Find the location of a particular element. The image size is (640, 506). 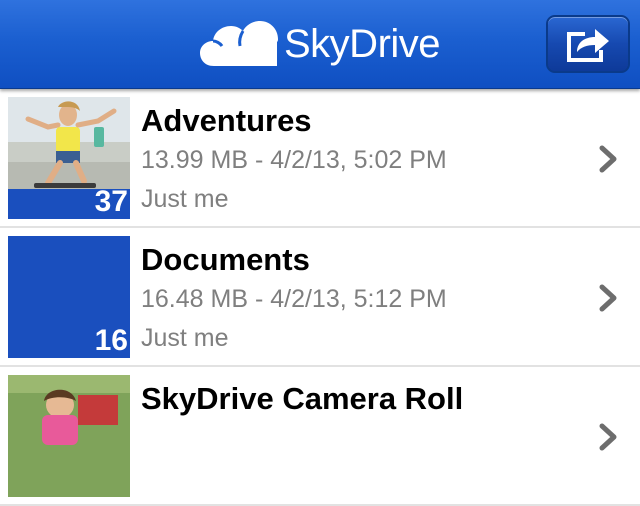

cloud-icon is located at coordinates (239, 43).